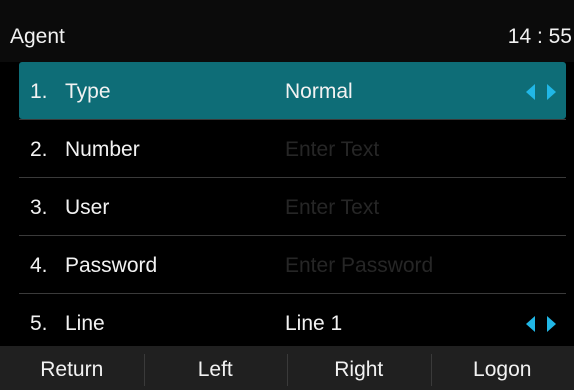  Describe the element at coordinates (39, 265) in the screenshot. I see `row-number: 4.` at that location.